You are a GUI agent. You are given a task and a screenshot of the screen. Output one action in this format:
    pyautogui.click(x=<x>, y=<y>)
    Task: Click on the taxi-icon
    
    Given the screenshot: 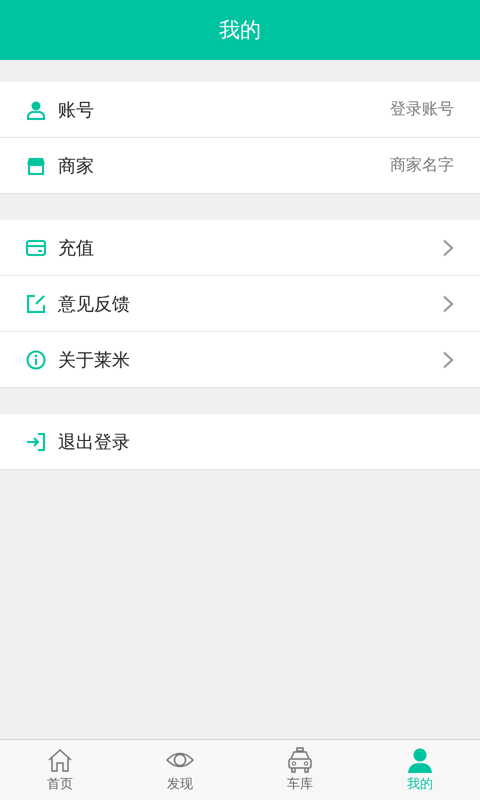 What is the action you would take?
    pyautogui.click(x=300, y=760)
    